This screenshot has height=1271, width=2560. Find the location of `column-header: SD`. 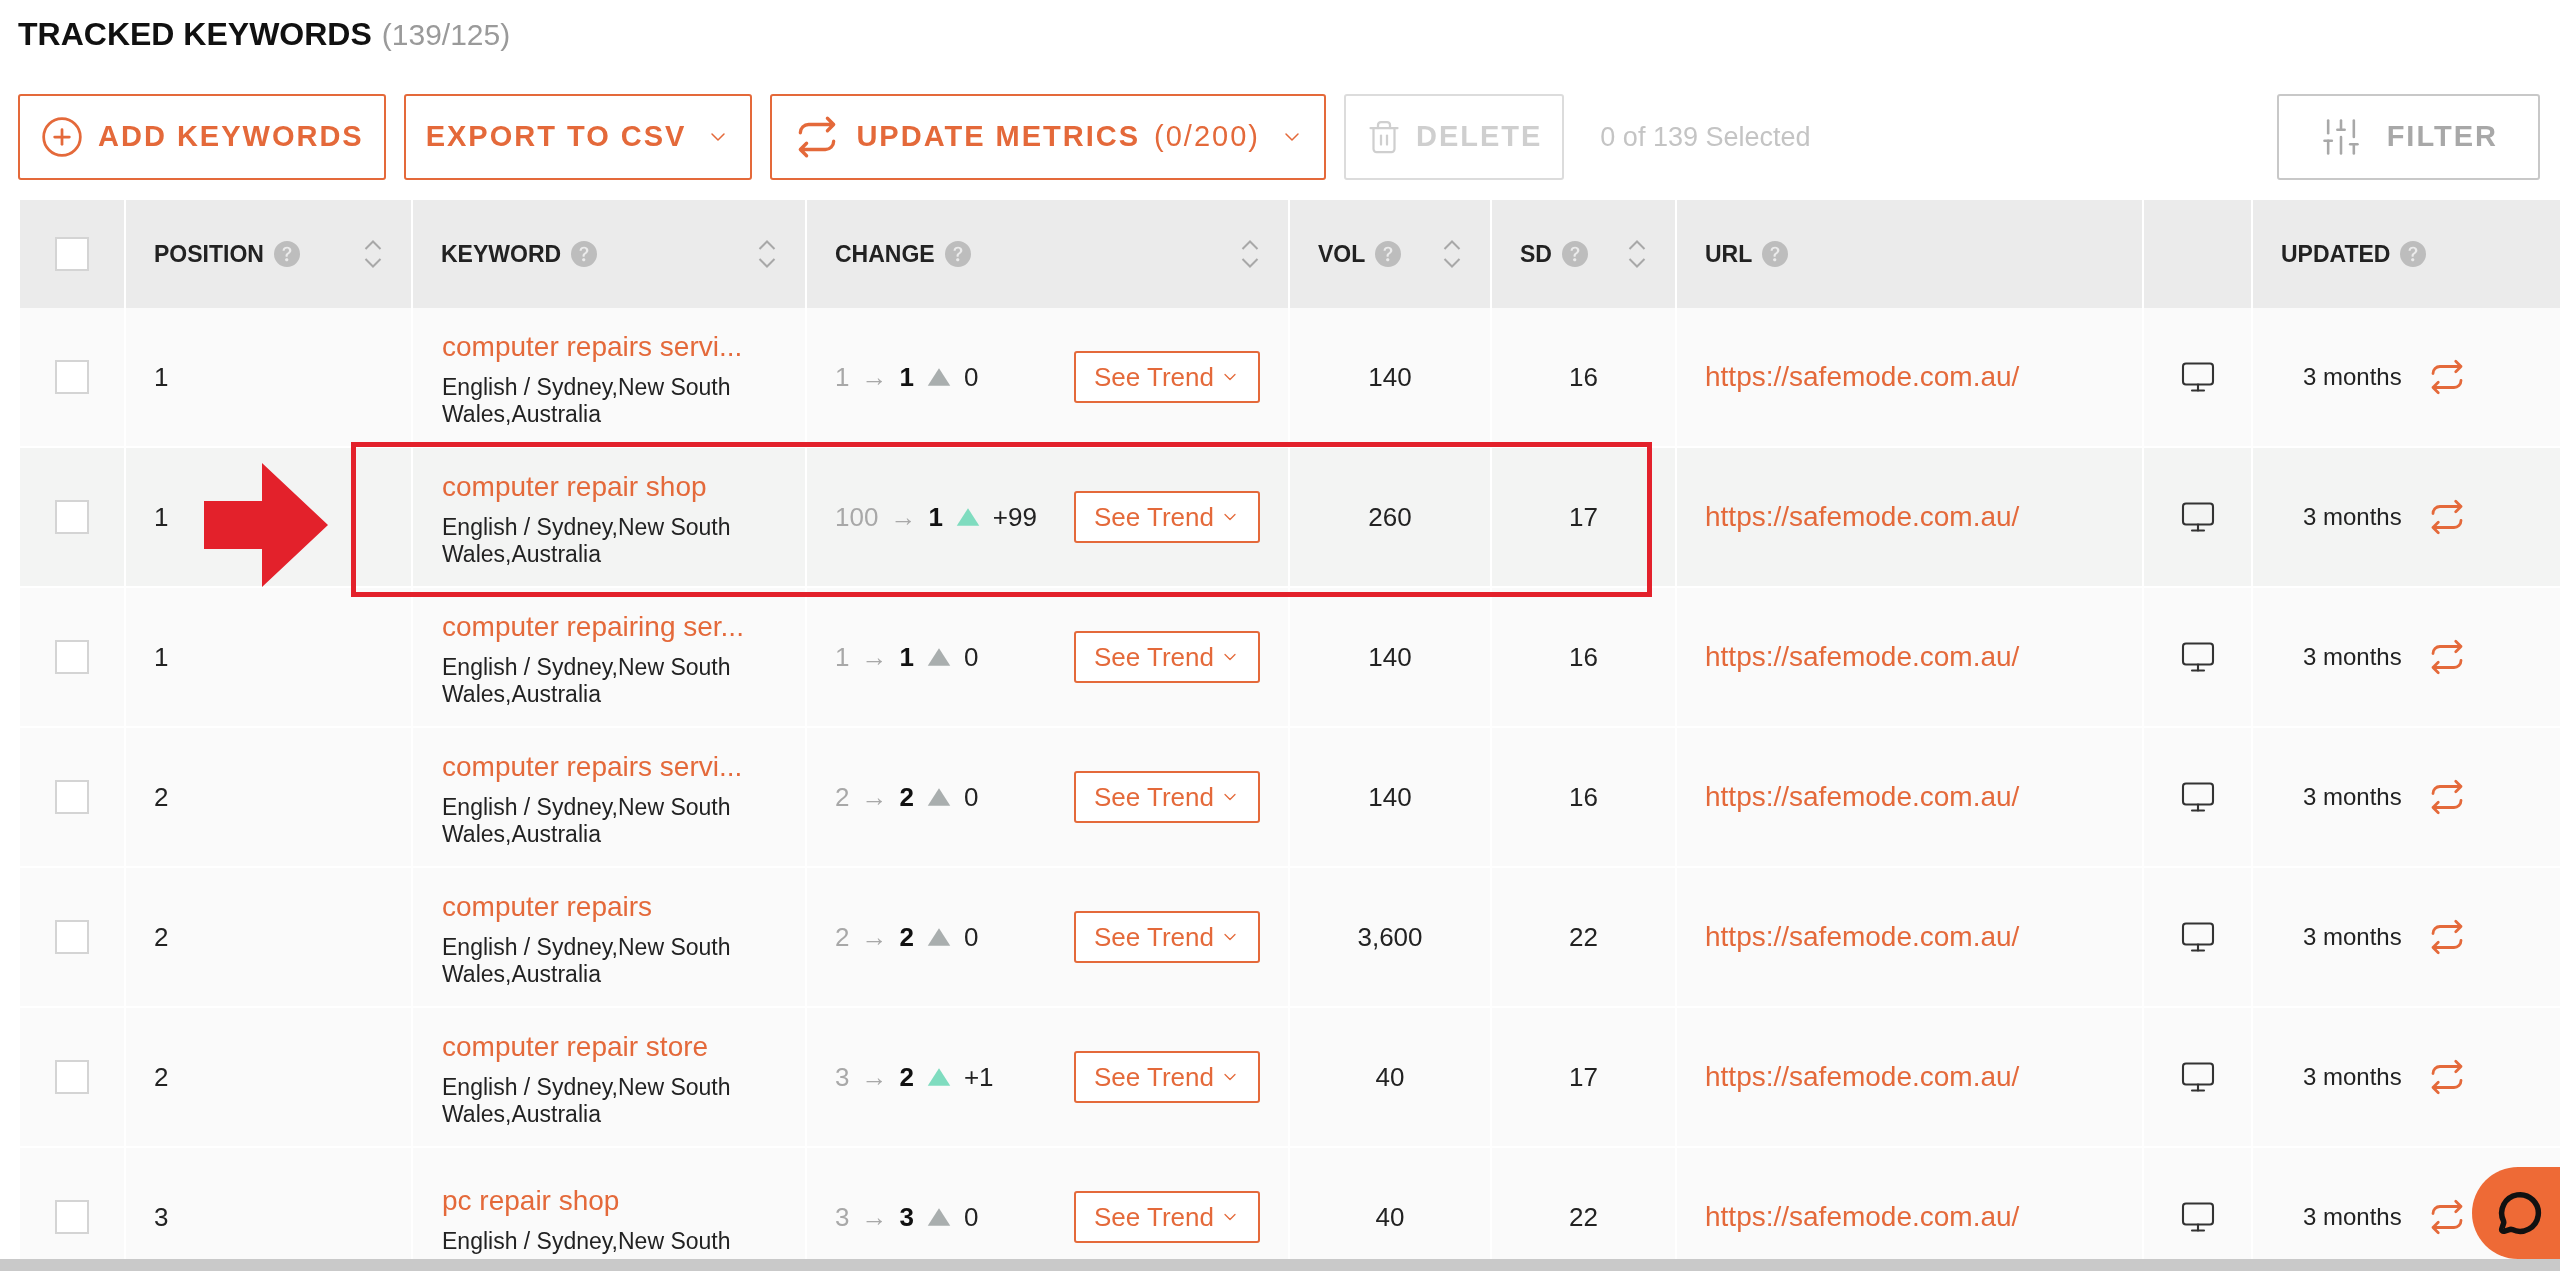

column-header: SD is located at coordinates (1536, 254).